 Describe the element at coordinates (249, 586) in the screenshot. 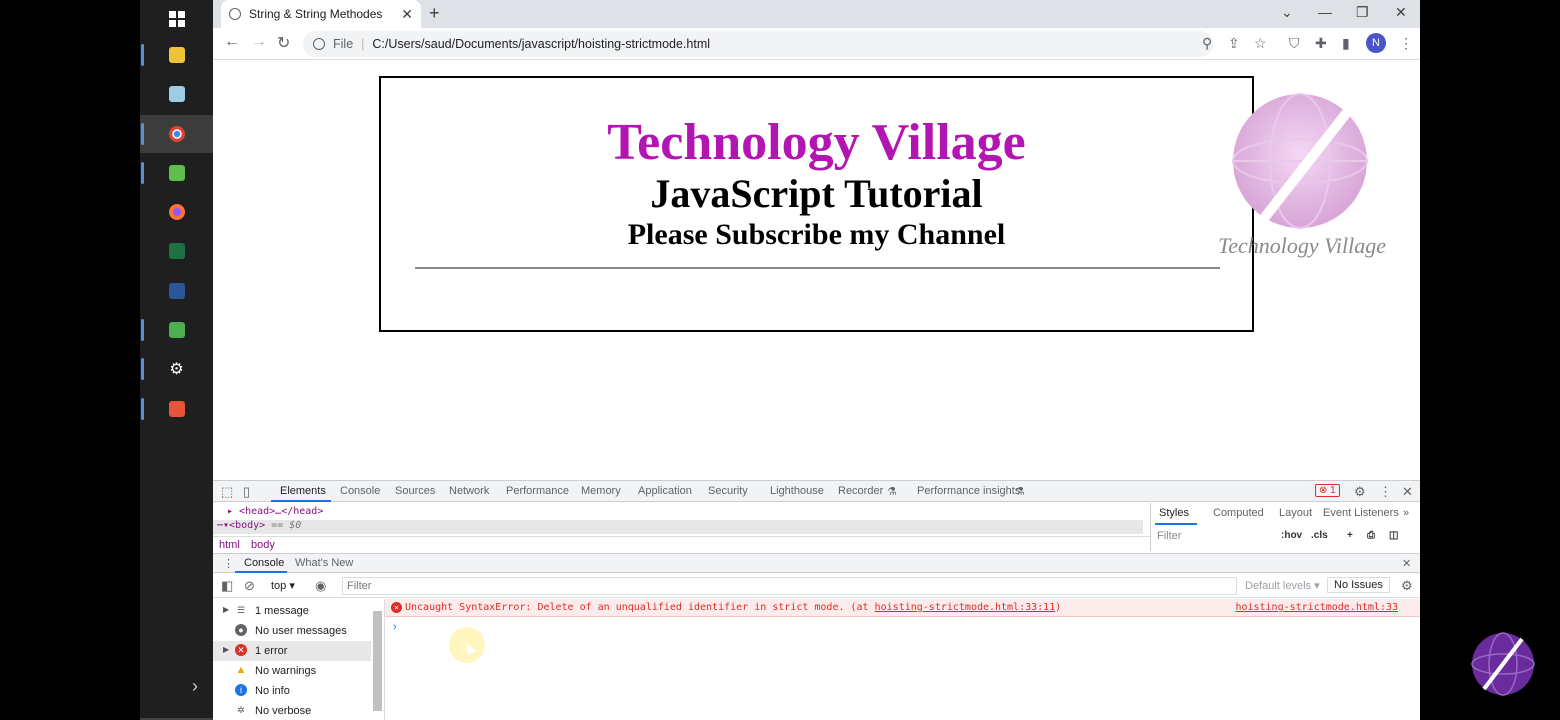

I see `clear-console-icon: ⊘` at that location.